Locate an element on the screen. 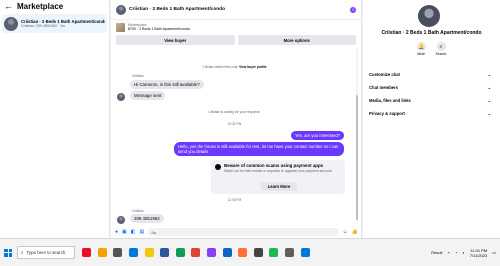  file-explorer-icon is located at coordinates (149, 252).